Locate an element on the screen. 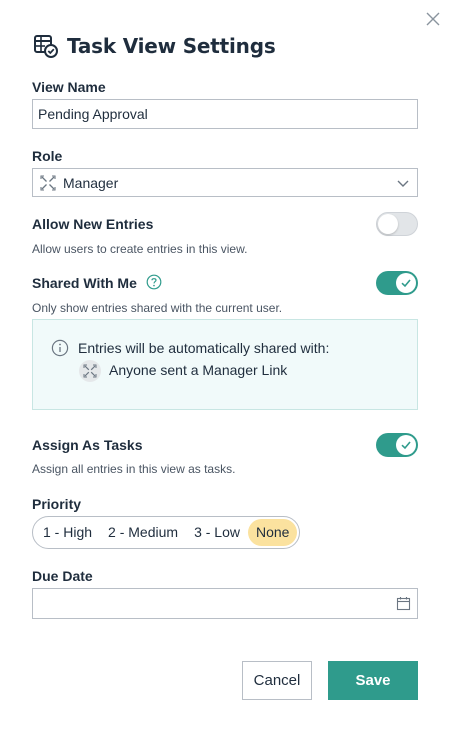 The height and width of the screenshot is (732, 449). allow-new-entries-toggle is located at coordinates (397, 224).